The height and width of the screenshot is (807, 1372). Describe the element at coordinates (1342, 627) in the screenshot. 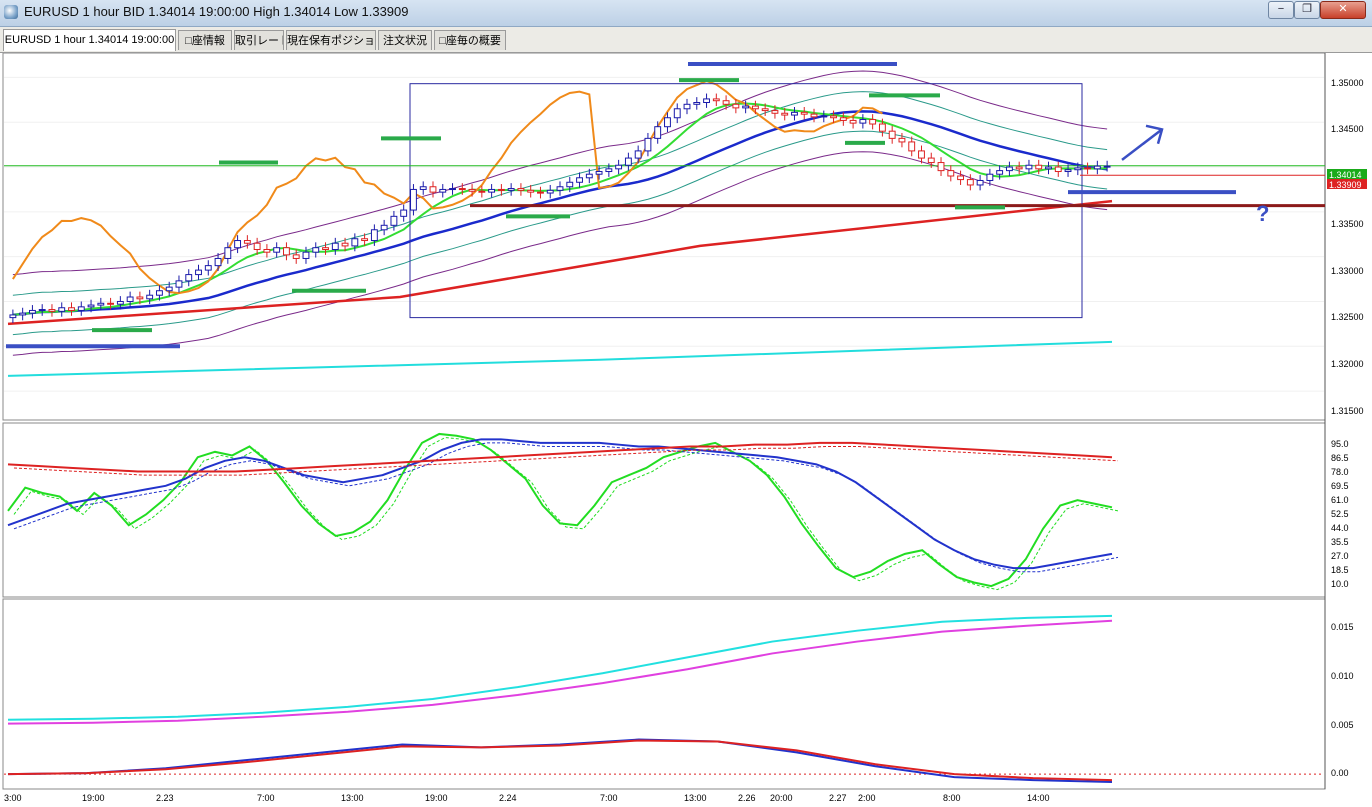

I see `trend-tick: 0.015` at that location.